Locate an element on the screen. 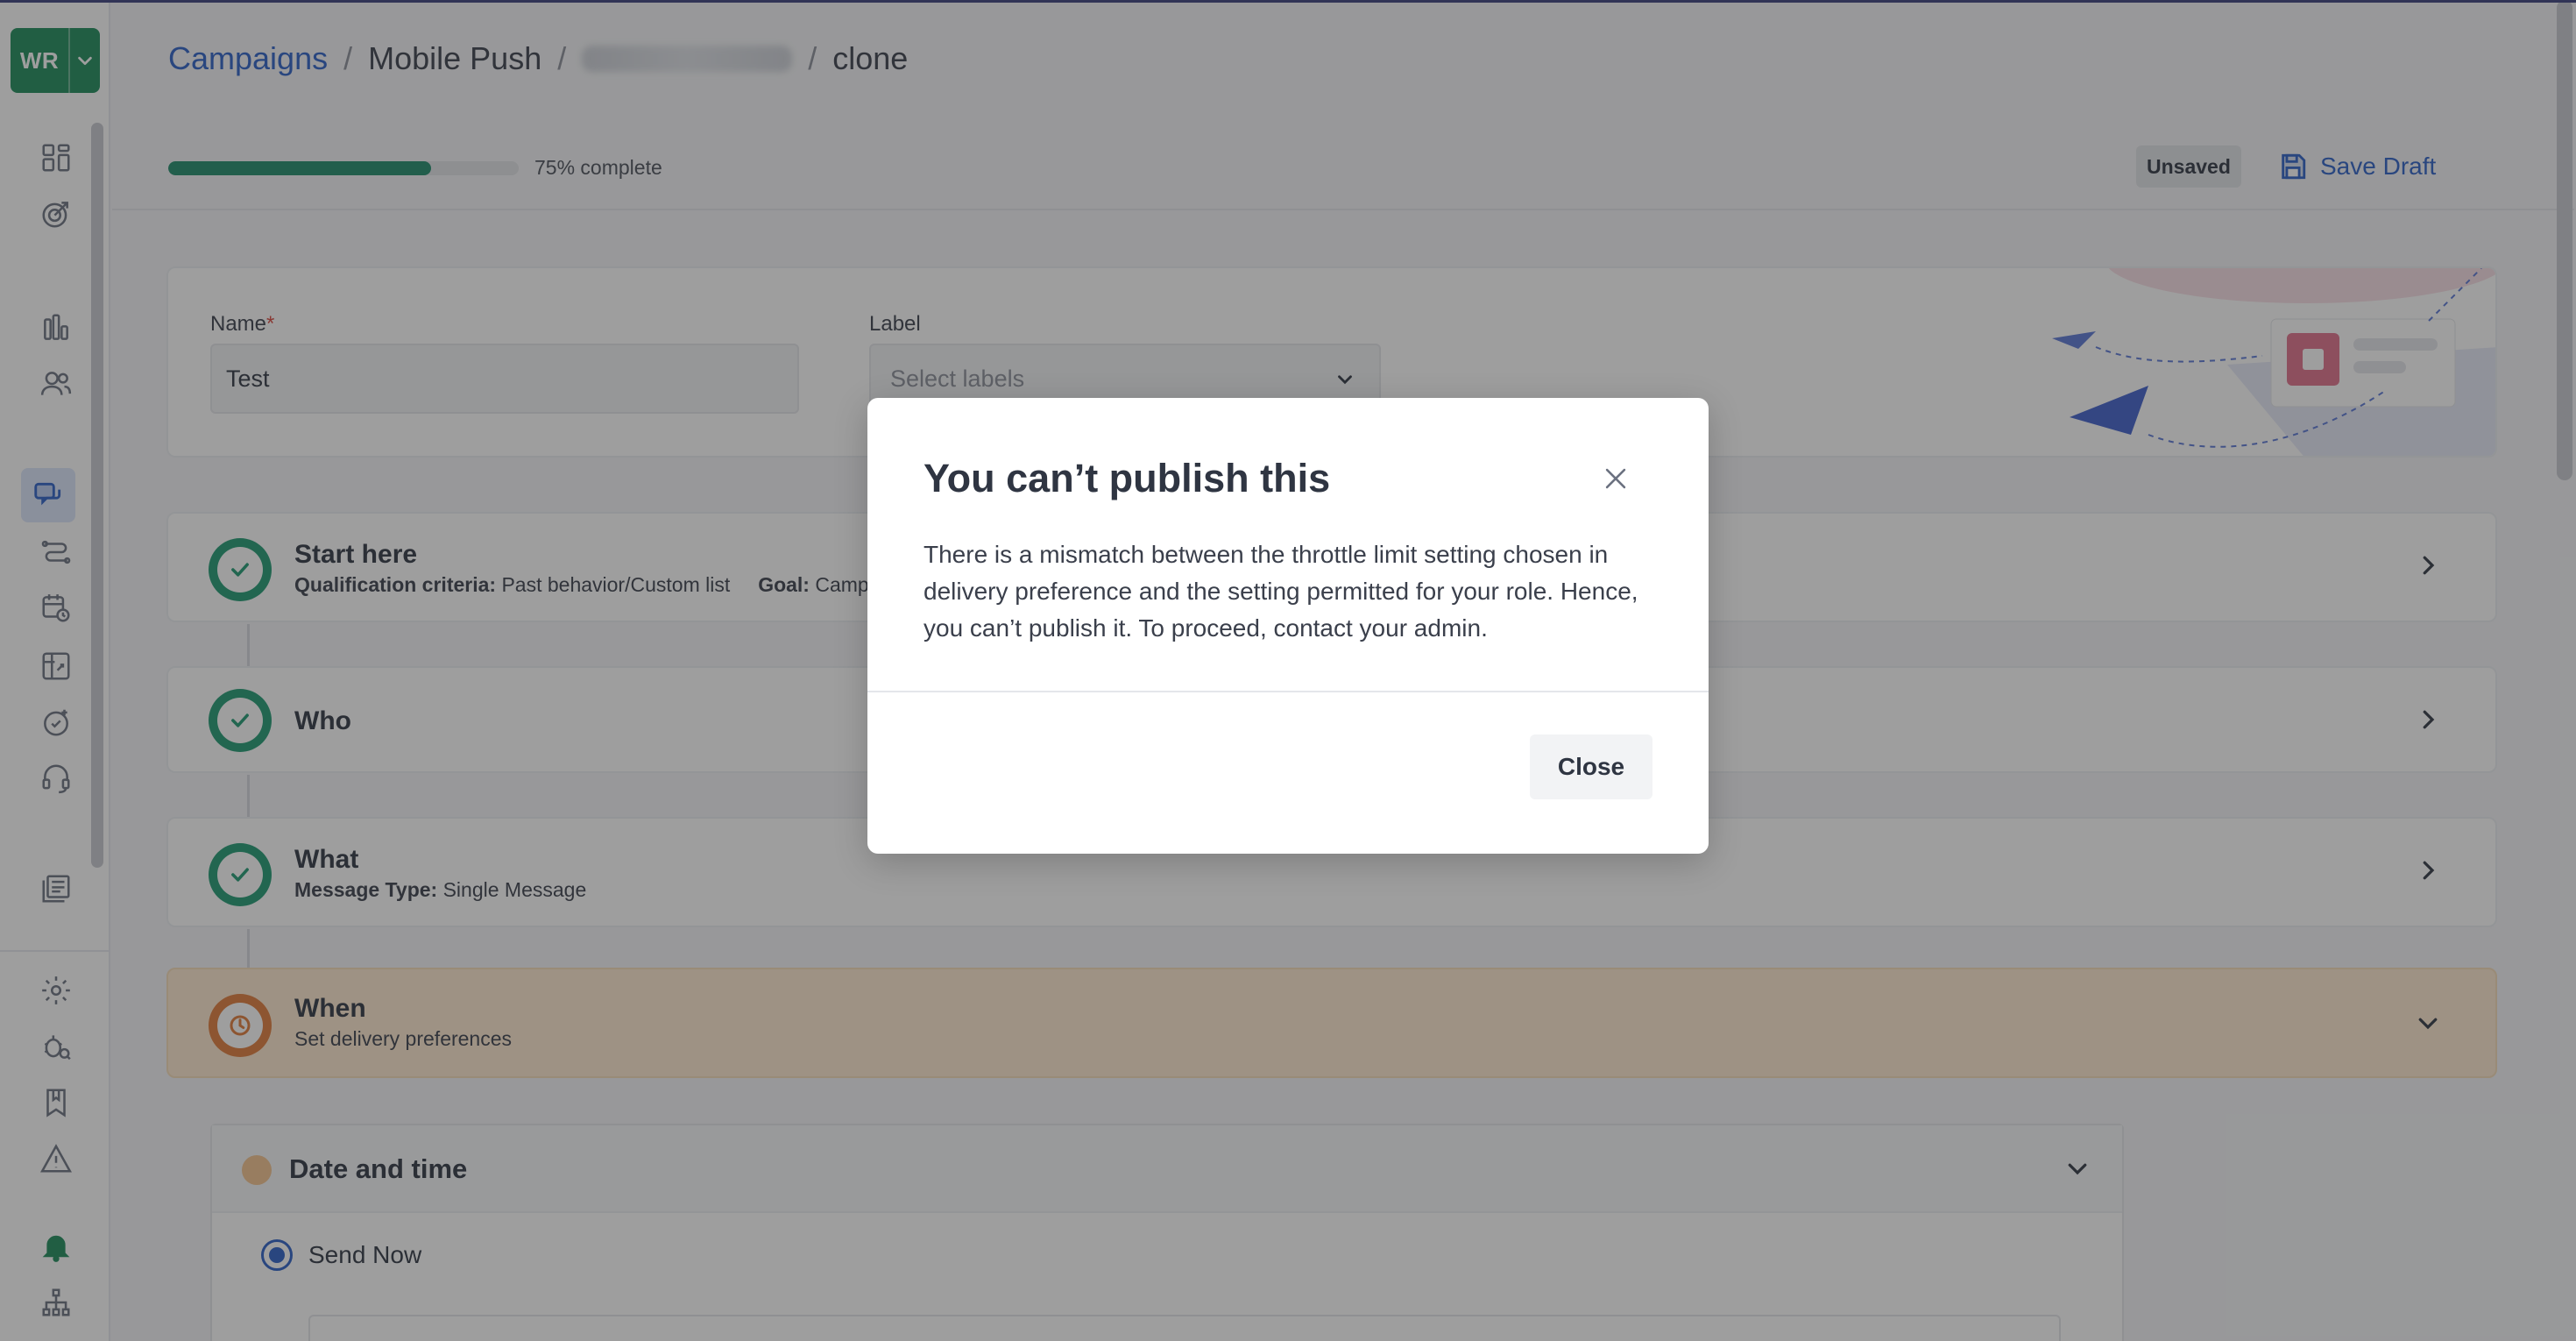 The width and height of the screenshot is (2576, 1341). dialog-title: You can’t publish this is located at coordinates (1127, 478).